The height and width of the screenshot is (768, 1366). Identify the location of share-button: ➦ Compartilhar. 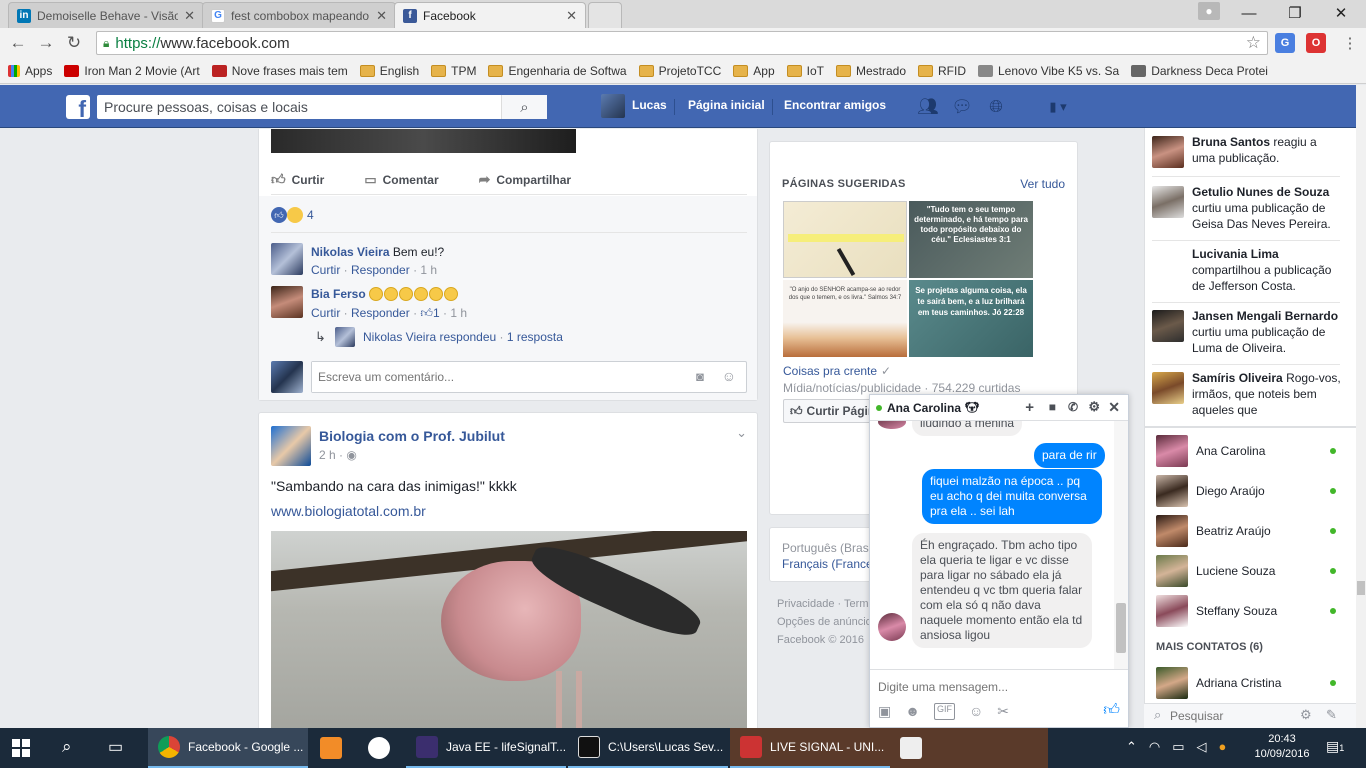
(525, 179).